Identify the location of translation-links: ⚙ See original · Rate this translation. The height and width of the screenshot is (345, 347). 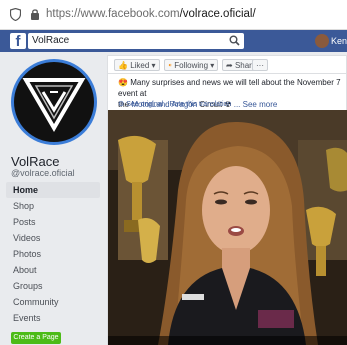
(174, 104).